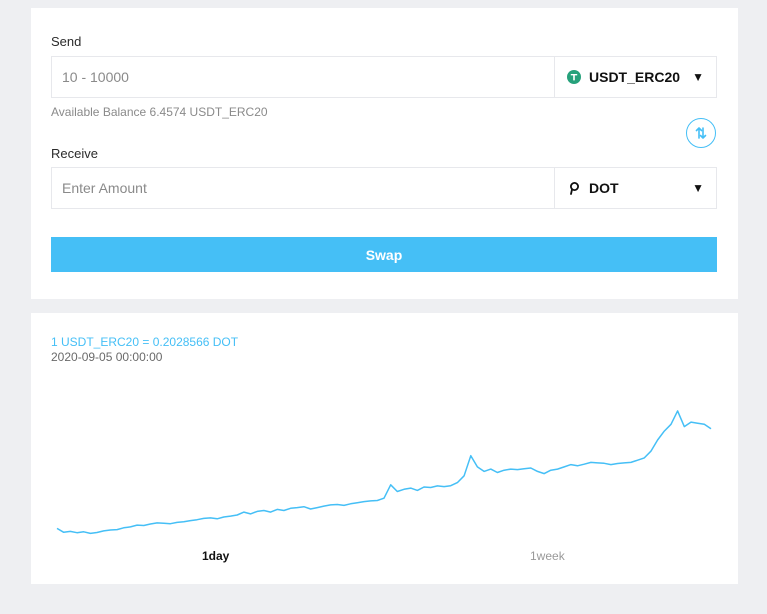 The image size is (767, 614). I want to click on send-label: Send, so click(66, 41).